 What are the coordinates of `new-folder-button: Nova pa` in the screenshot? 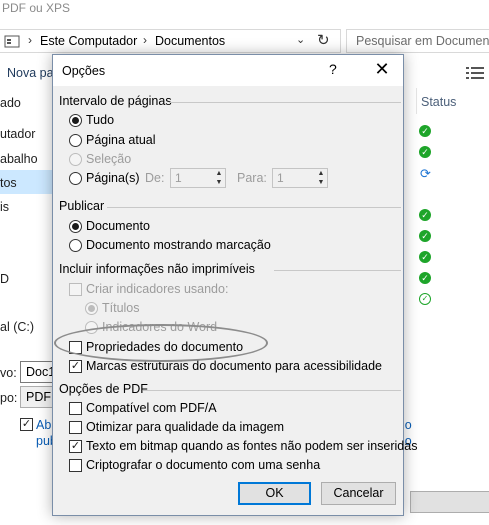 It's located at (30, 73).